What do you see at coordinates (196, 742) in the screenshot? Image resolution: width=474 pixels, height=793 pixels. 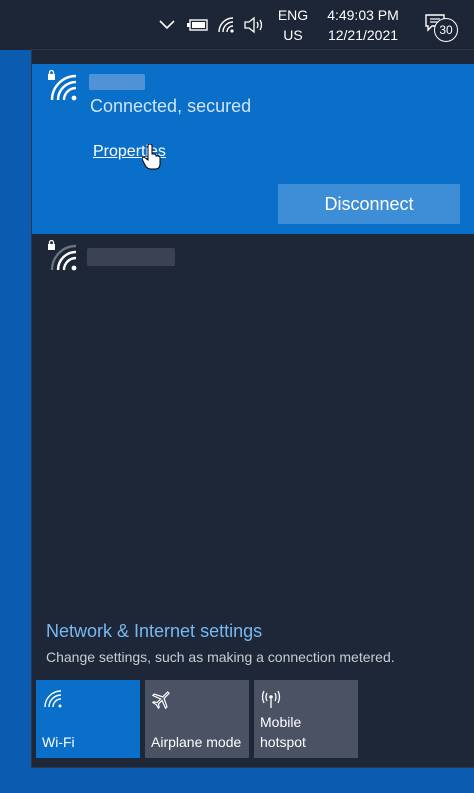 I see `tile-label: Airplane mode` at bounding box center [196, 742].